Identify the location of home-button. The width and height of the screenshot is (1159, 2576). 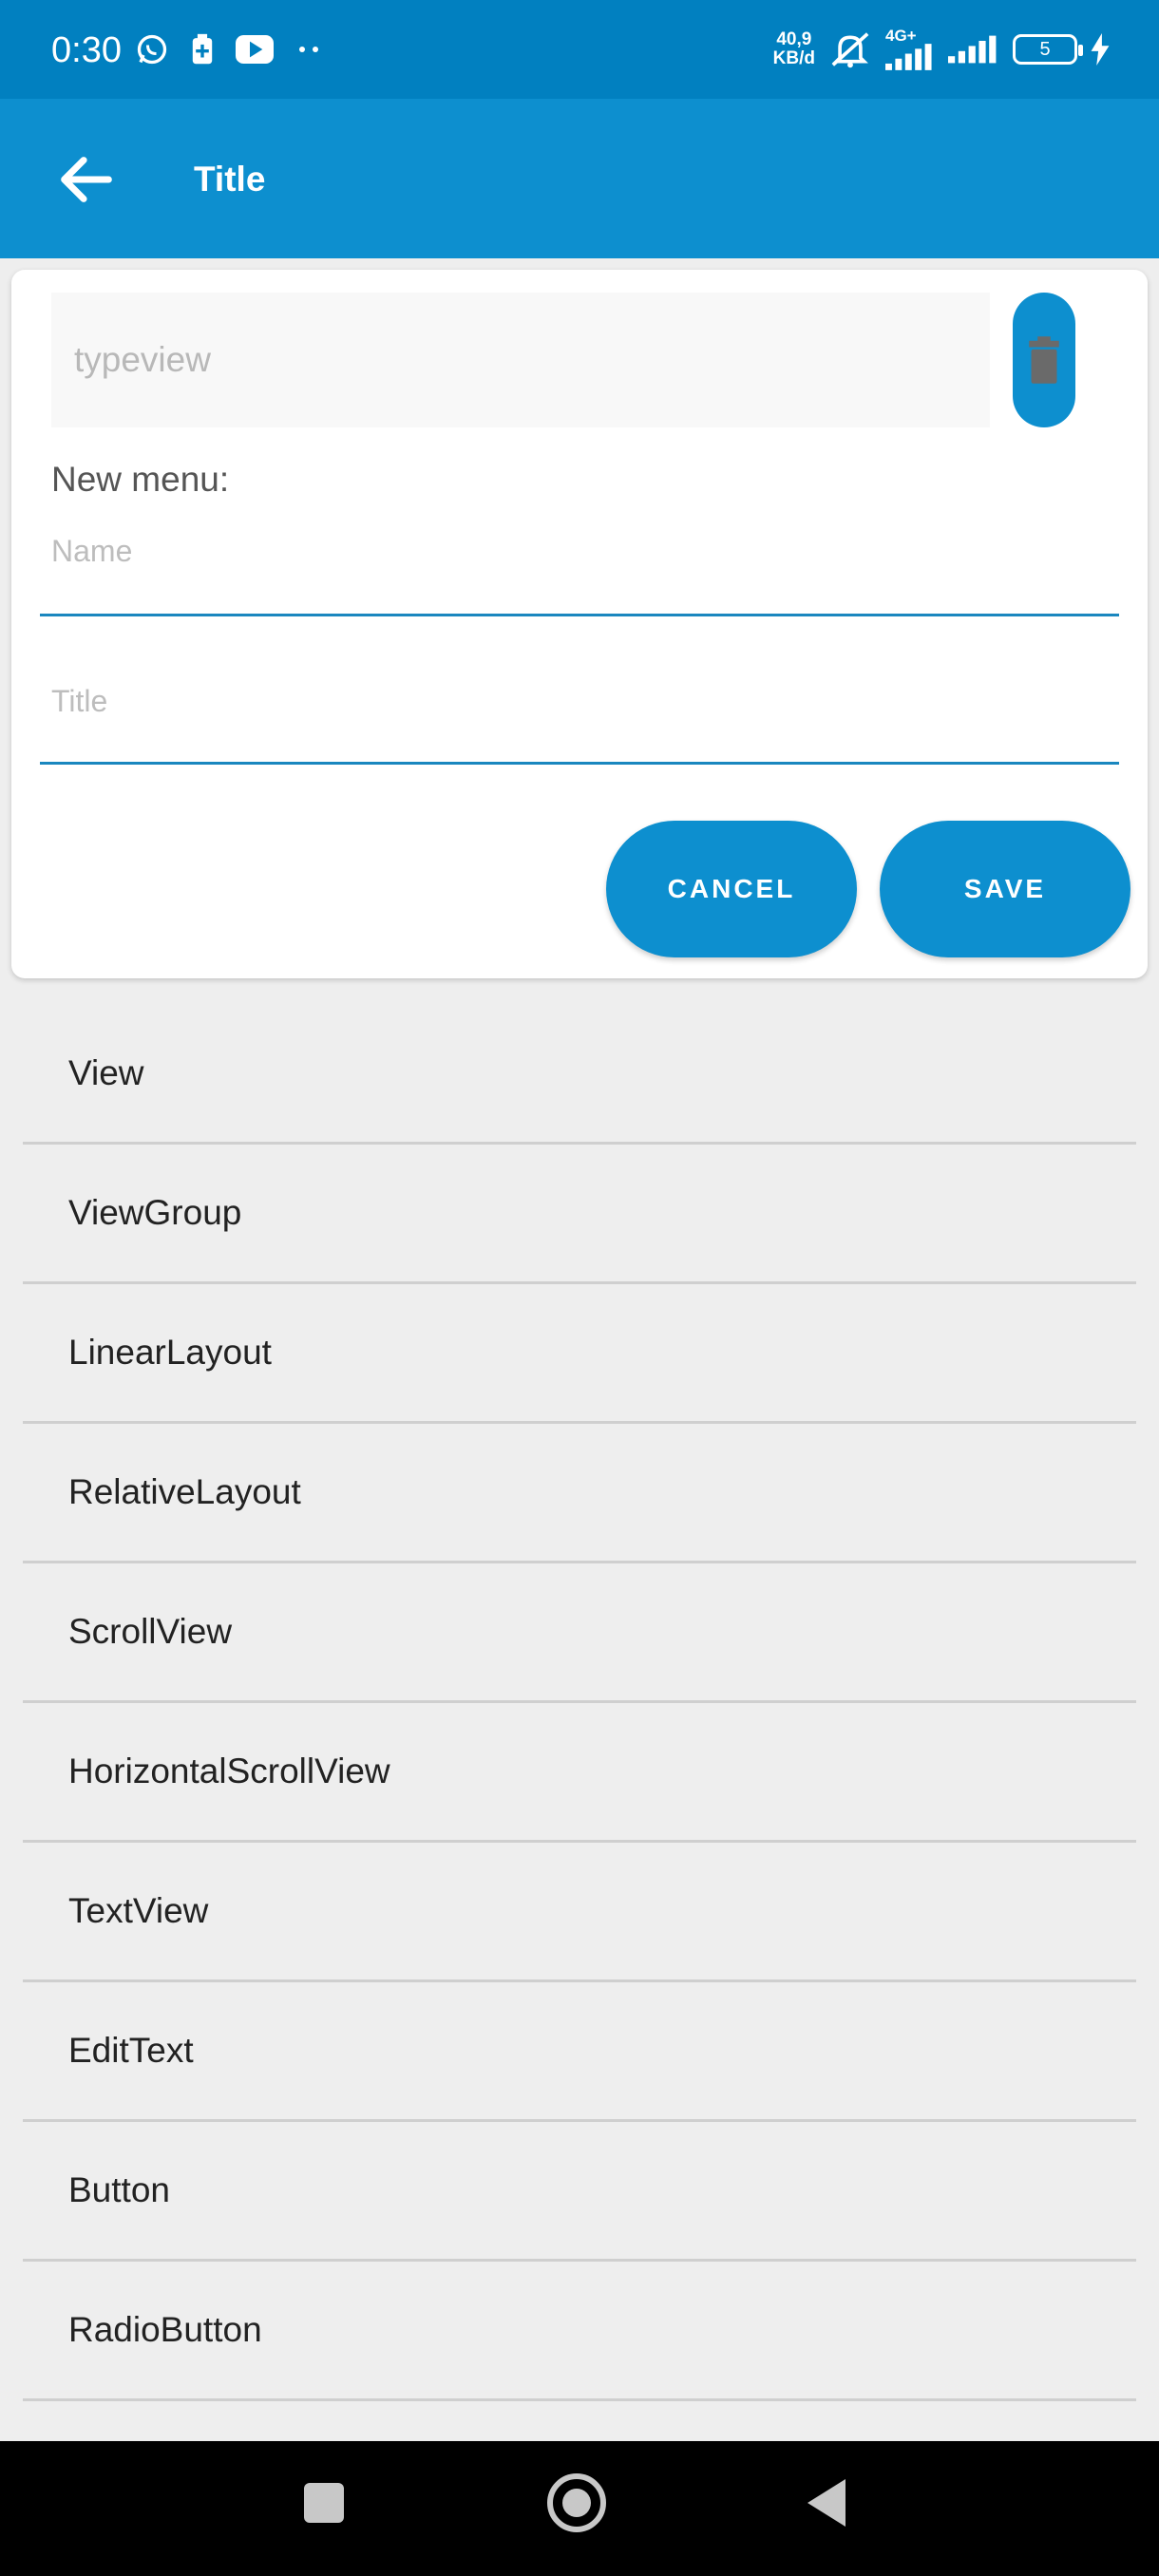
(576, 2502).